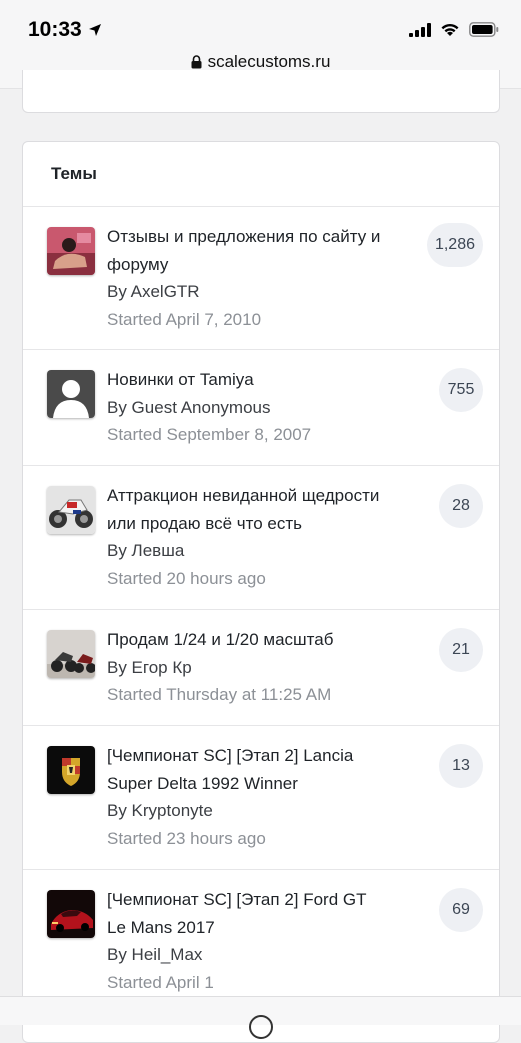  I want to click on url-text: scalecustoms.ru, so click(269, 61).